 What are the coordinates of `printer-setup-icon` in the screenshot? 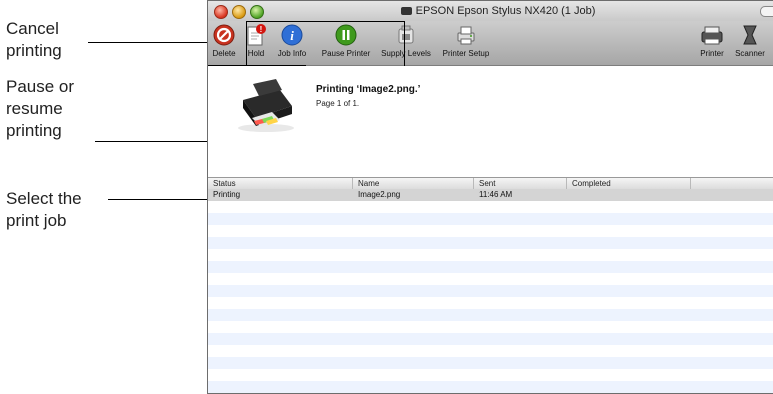 It's located at (466, 35).